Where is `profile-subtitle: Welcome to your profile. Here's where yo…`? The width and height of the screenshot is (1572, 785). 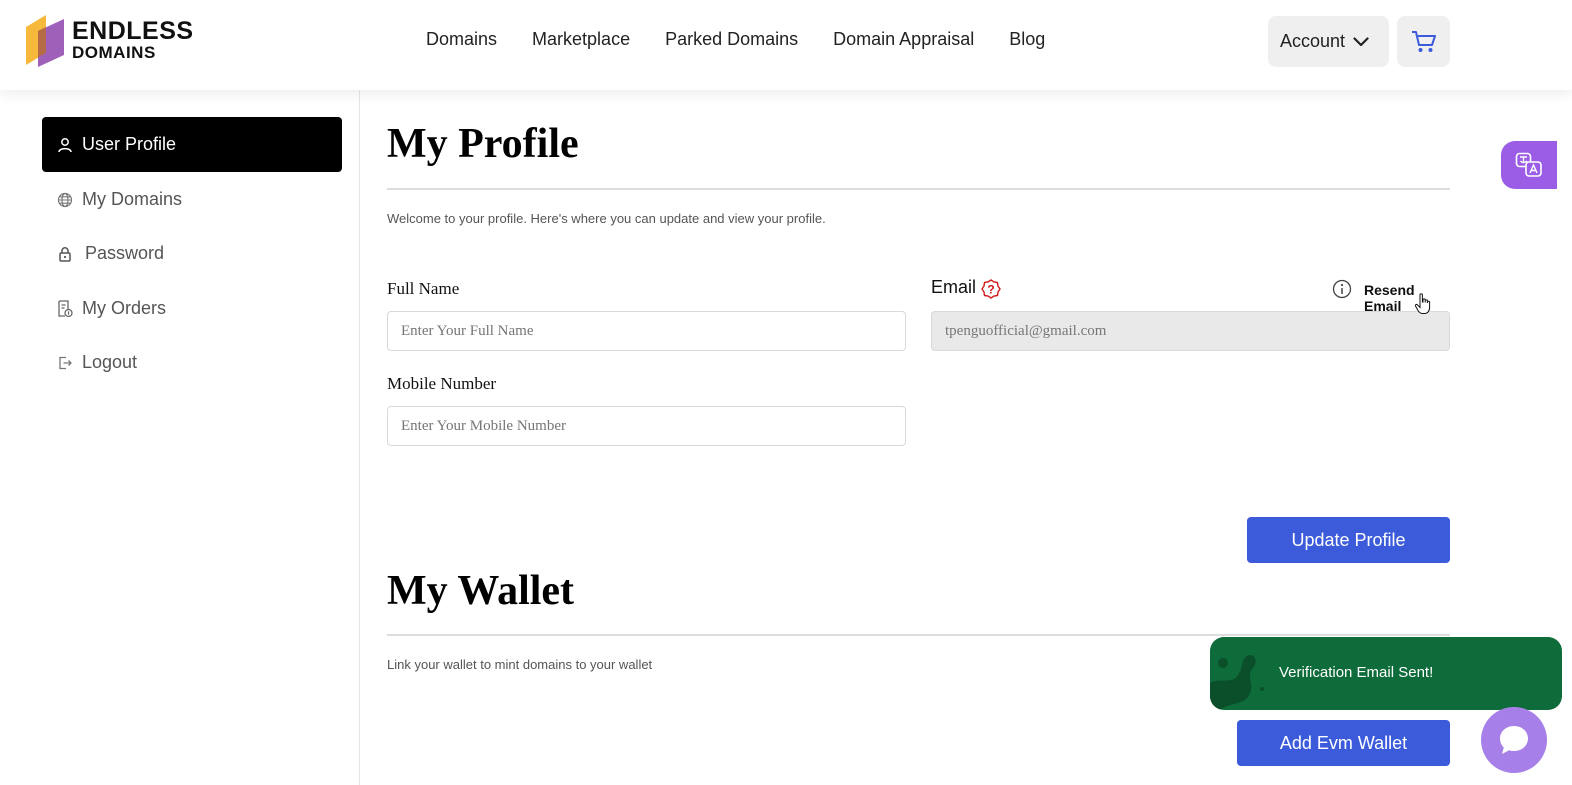 profile-subtitle: Welcome to your profile. Here's where yo… is located at coordinates (606, 218).